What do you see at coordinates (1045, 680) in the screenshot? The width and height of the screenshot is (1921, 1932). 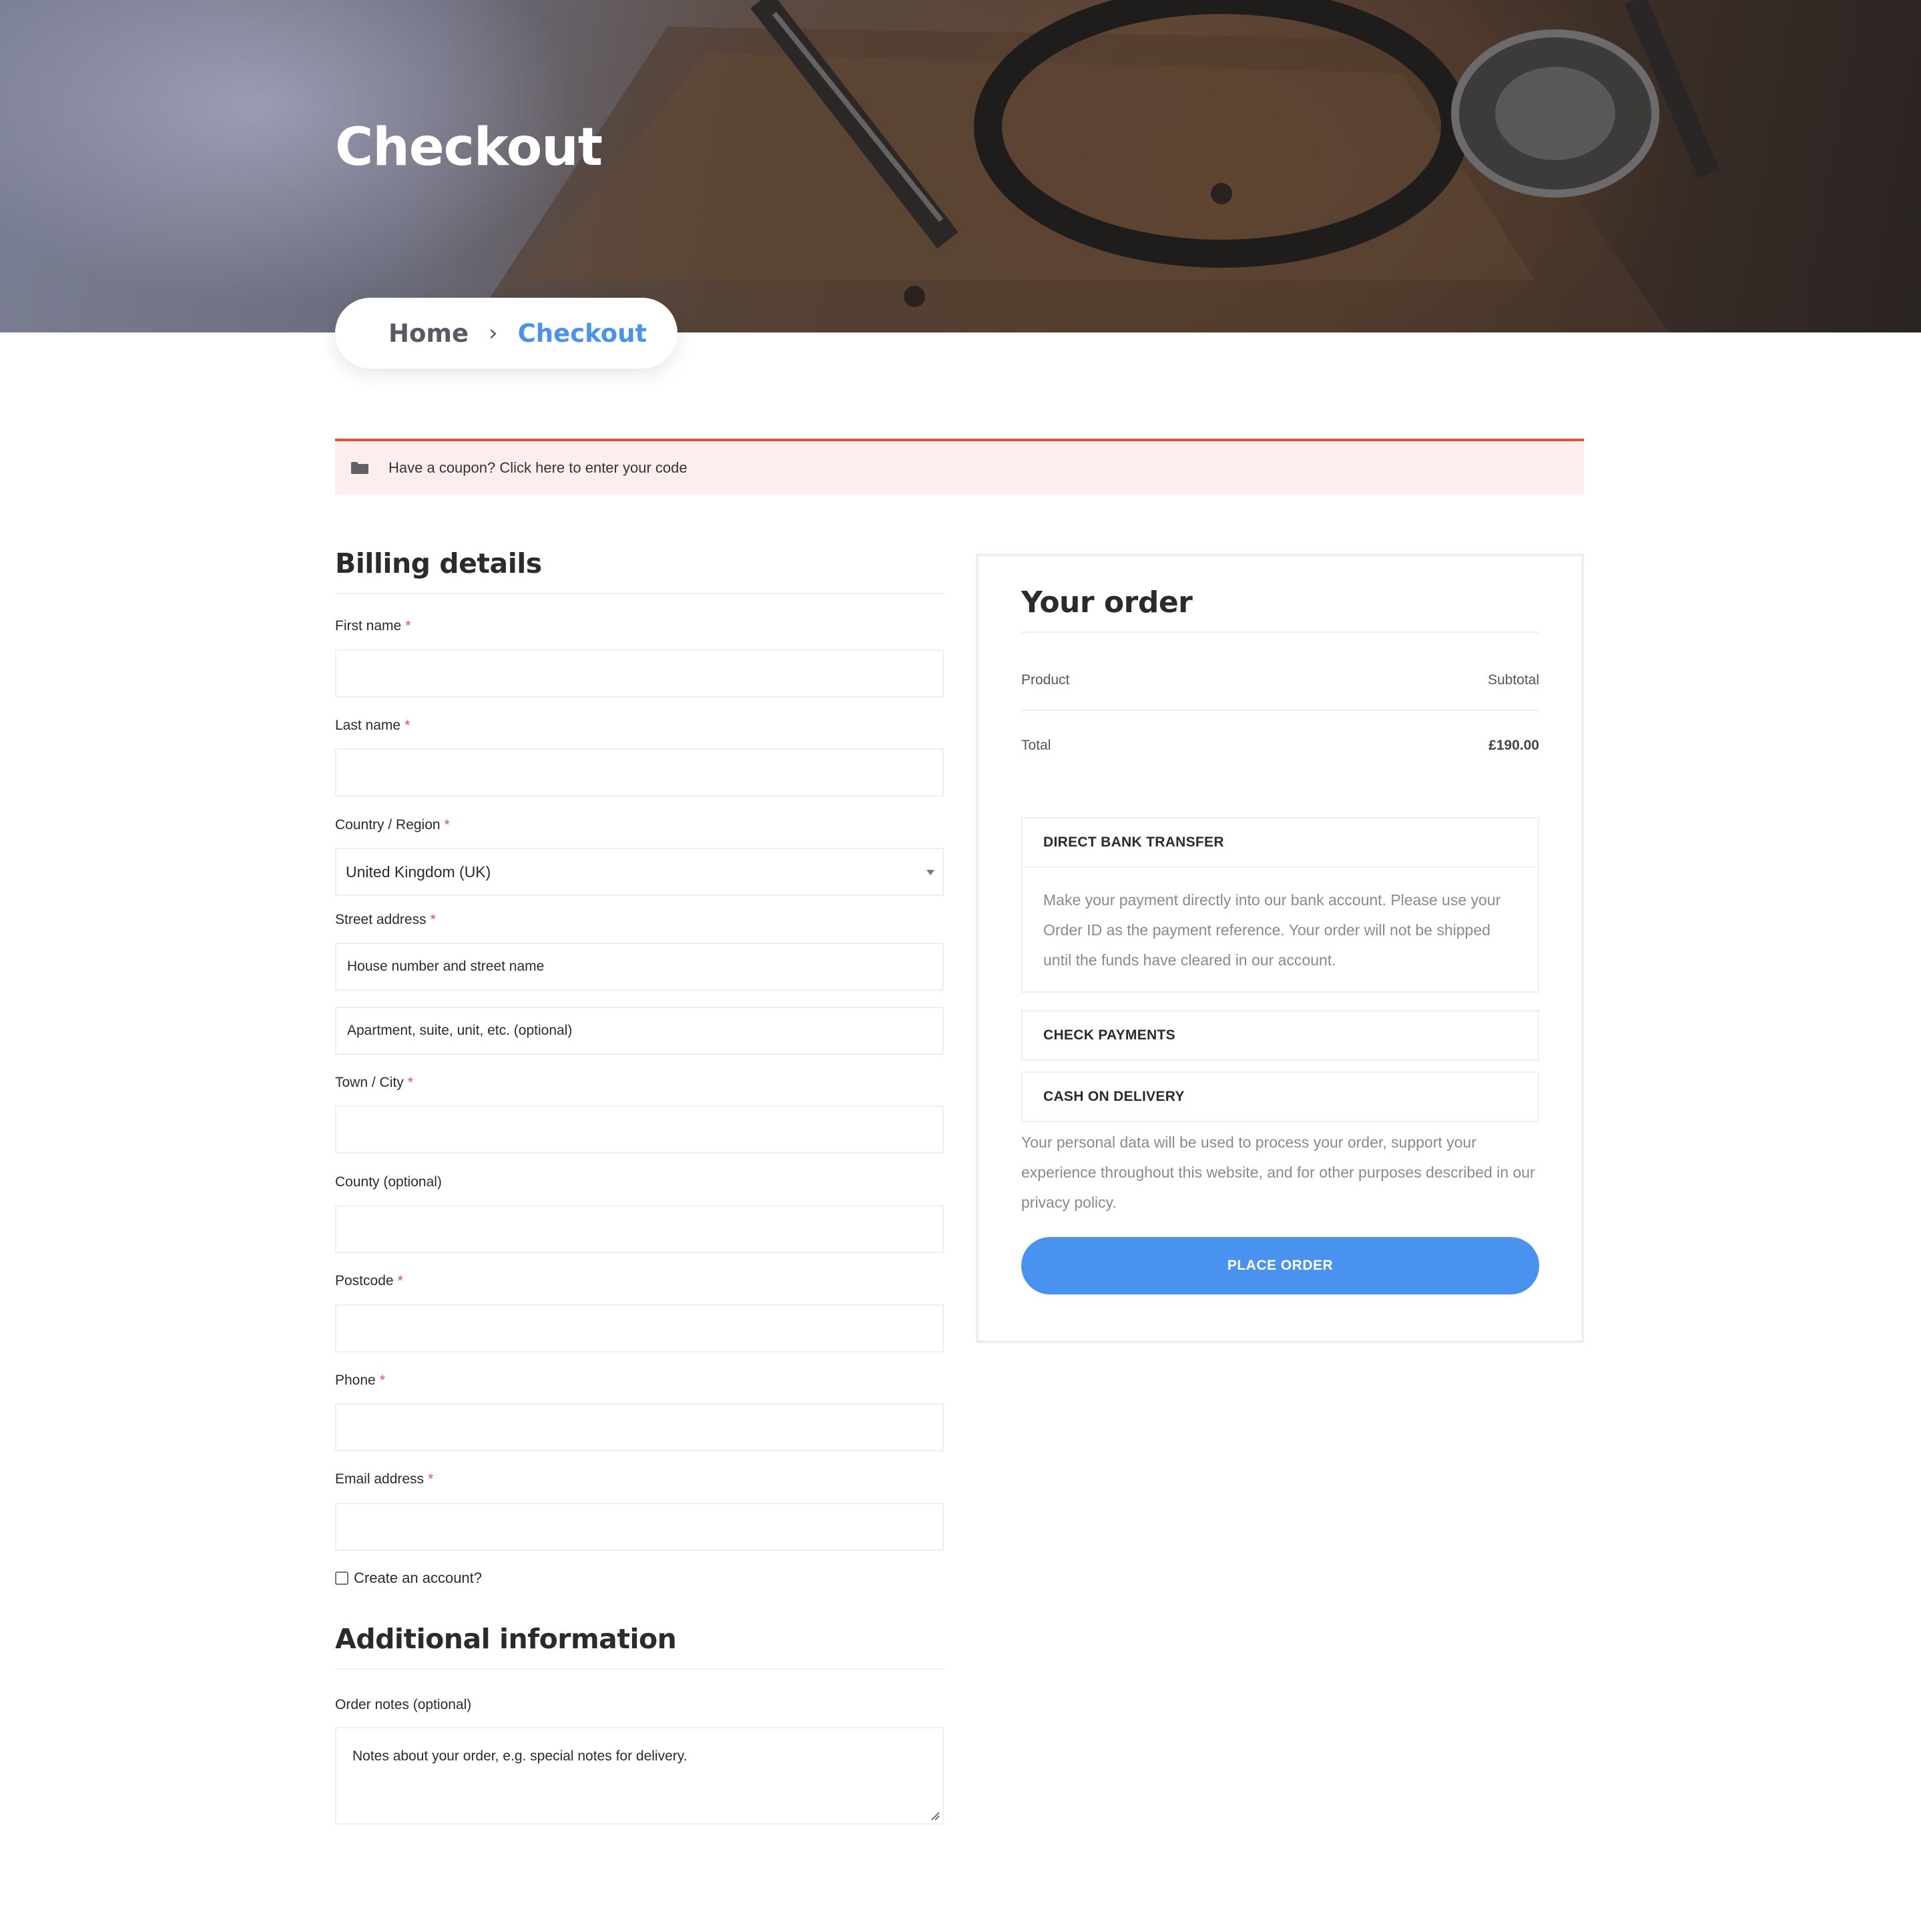 I see `product-column-header: Product` at bounding box center [1045, 680].